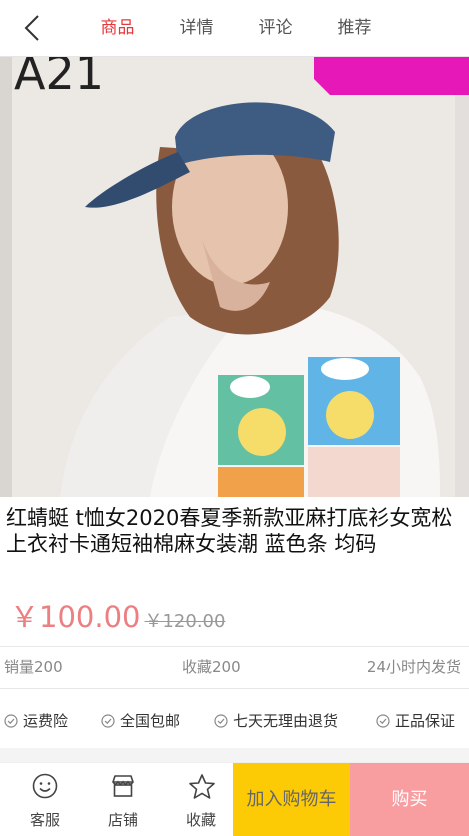 The image size is (469, 836). What do you see at coordinates (202, 786) in the screenshot?
I see `star-icon` at bounding box center [202, 786].